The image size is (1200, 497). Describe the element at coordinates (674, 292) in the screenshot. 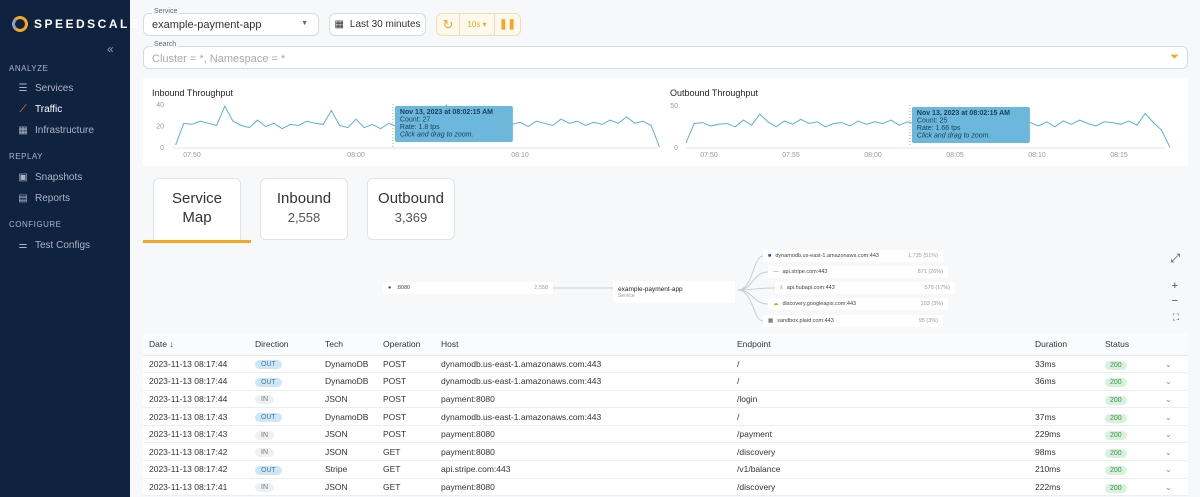

I see `map-node-service: example-payment-app Service` at that location.